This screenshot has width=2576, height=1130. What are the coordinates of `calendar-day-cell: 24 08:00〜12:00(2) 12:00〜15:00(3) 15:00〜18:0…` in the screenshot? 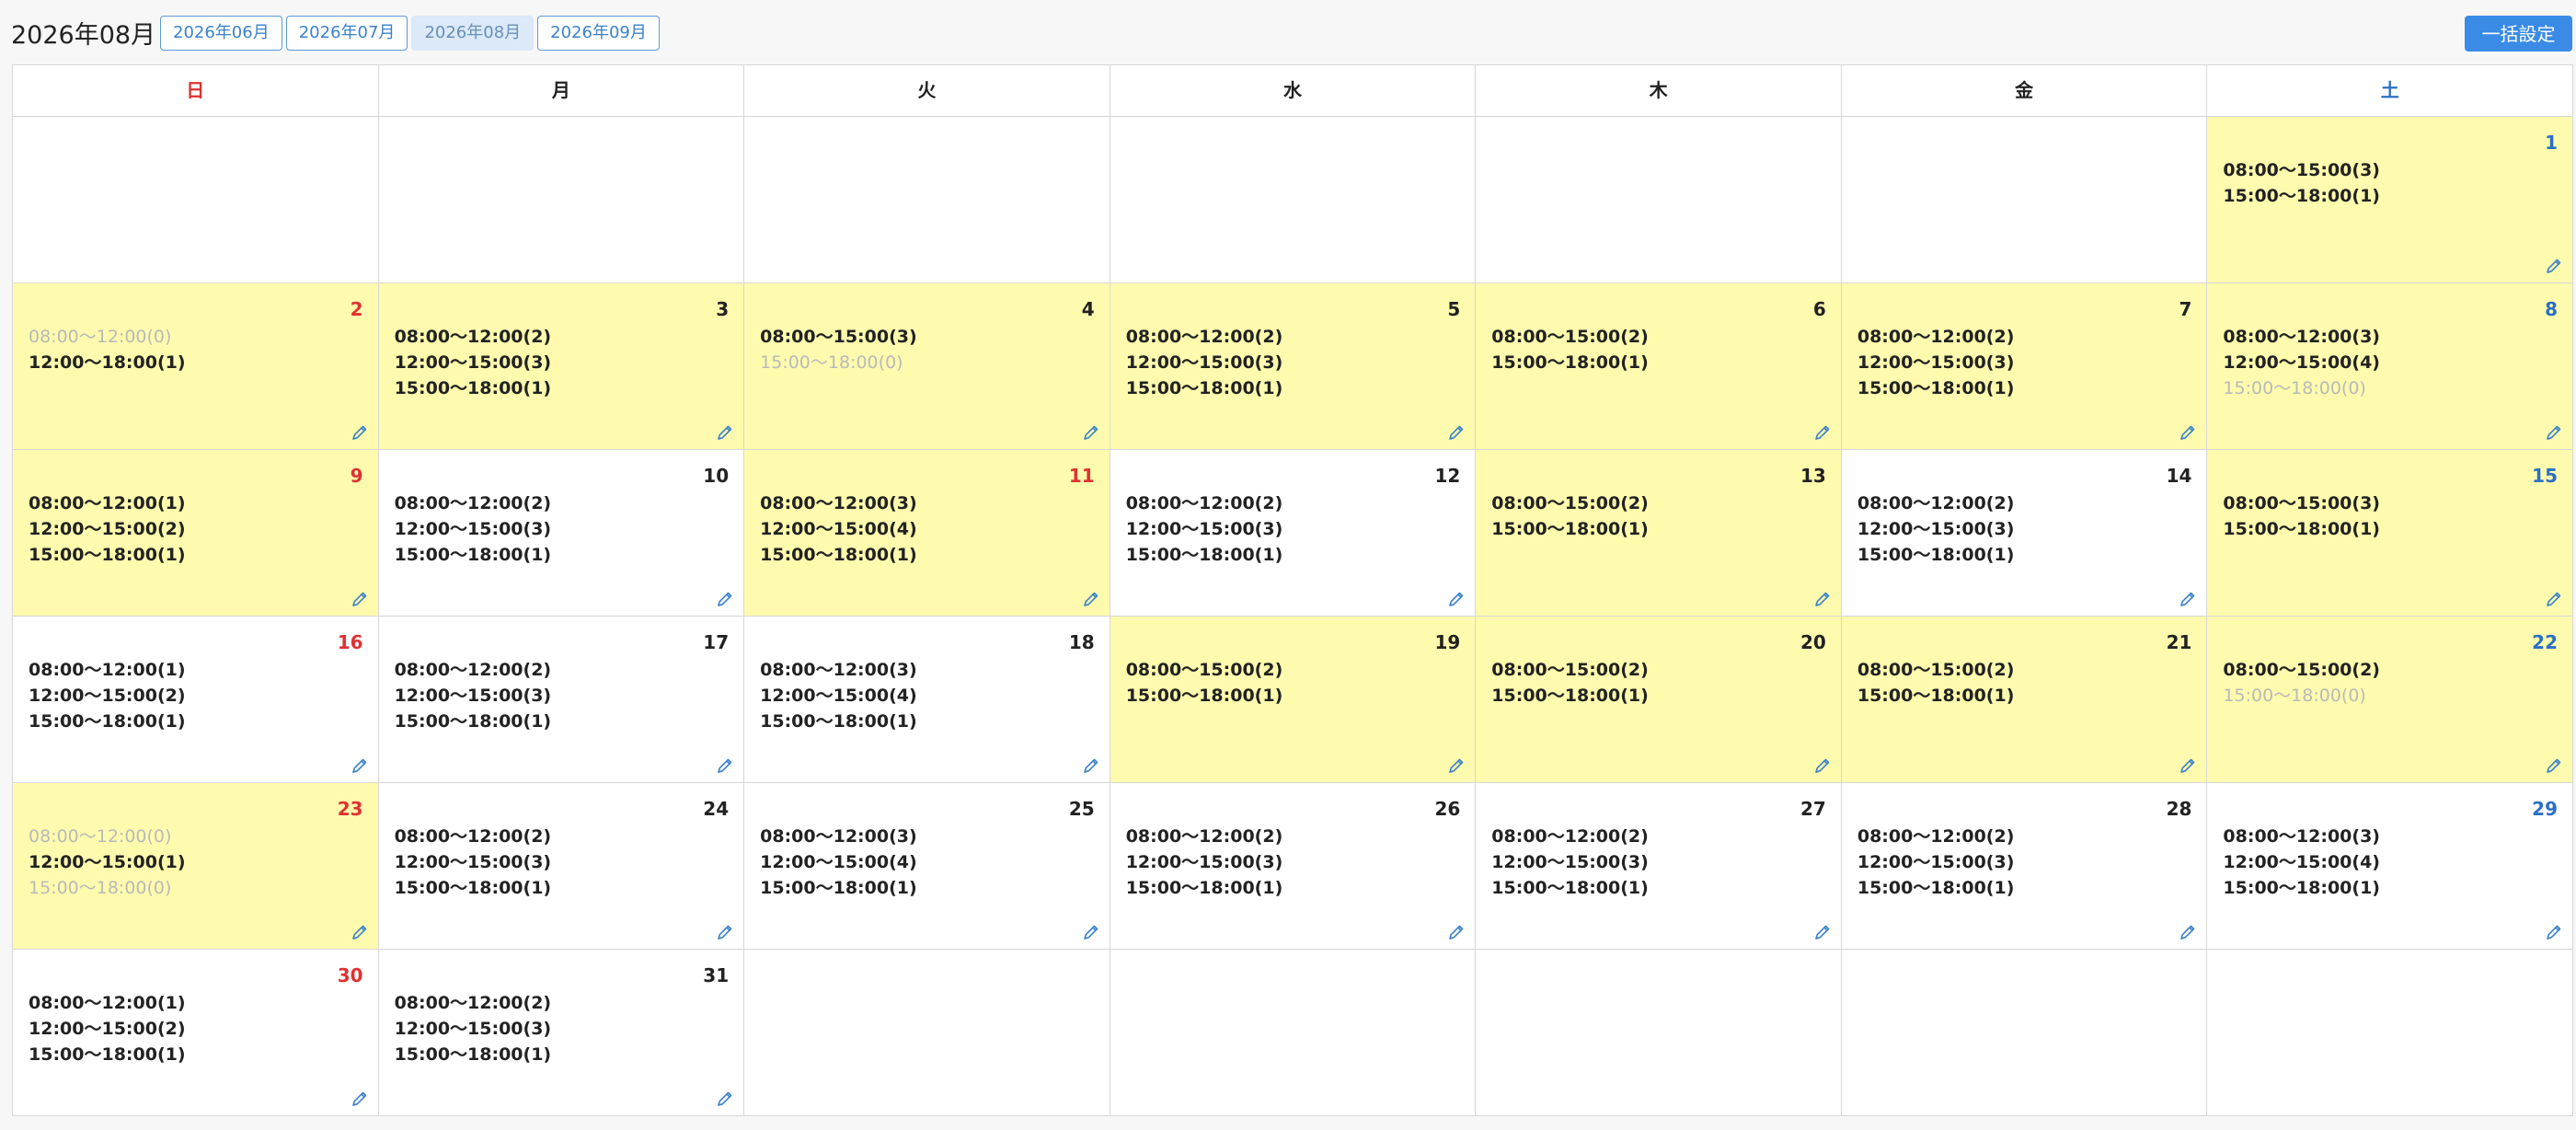 It's located at (561, 866).